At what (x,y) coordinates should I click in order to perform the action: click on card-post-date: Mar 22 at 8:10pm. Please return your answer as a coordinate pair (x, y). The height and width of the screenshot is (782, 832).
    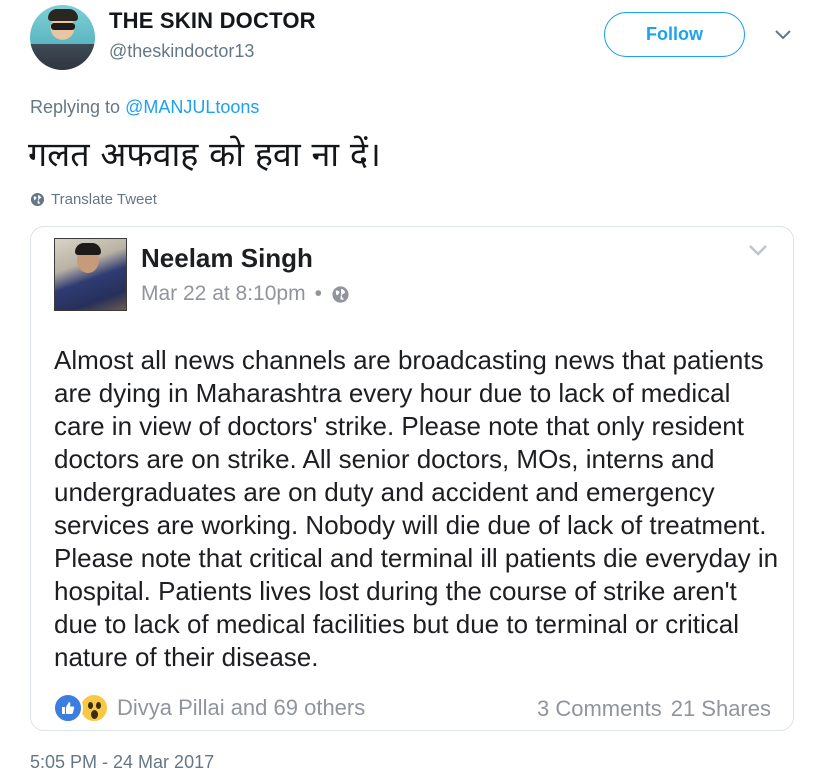
    Looking at the image, I should click on (223, 294).